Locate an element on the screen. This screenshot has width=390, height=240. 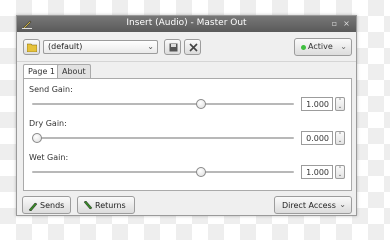
title-bar: Insert (Audio) - Master Out ▫ × is located at coordinates (186, 24).